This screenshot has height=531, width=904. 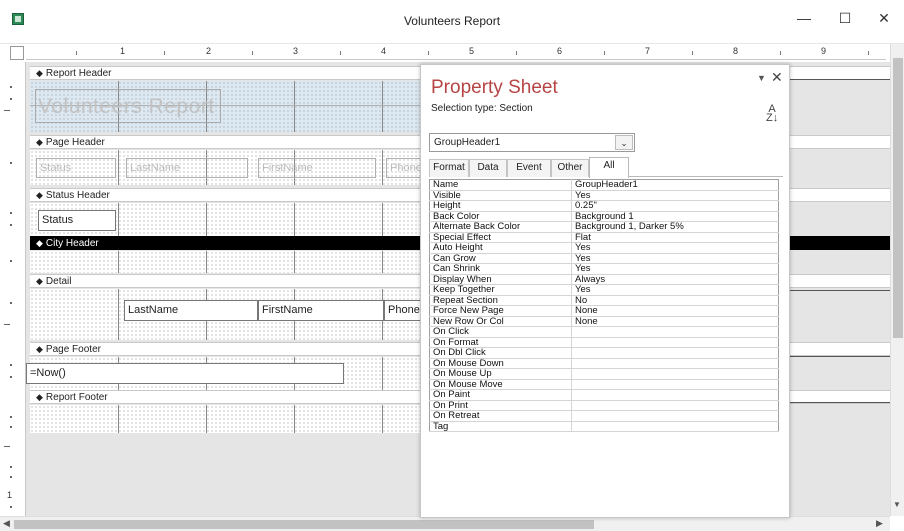 I want to click on property-row: Name GroupHeader1, so click(x=604, y=185).